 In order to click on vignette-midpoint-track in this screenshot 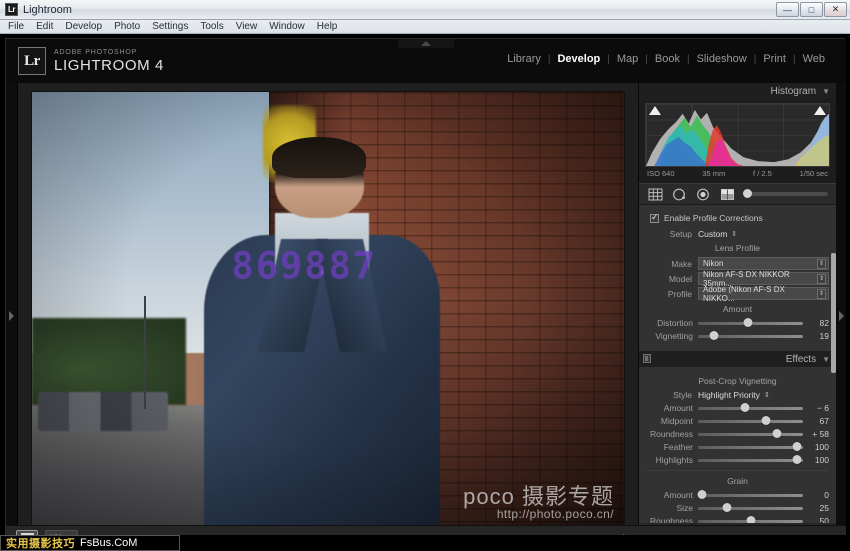, I will do `click(750, 420)`.